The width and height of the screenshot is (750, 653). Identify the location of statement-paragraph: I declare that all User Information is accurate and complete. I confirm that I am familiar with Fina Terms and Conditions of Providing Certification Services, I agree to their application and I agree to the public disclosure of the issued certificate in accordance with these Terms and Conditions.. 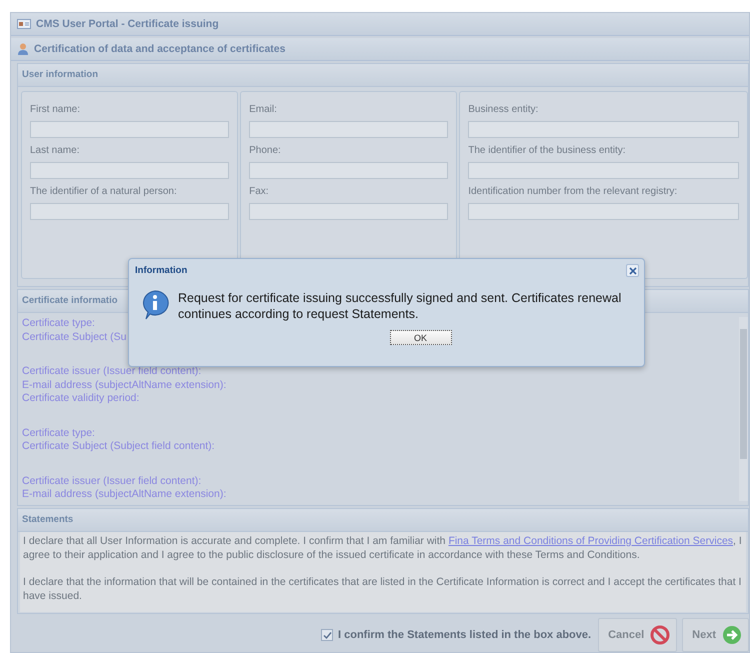
(383, 548).